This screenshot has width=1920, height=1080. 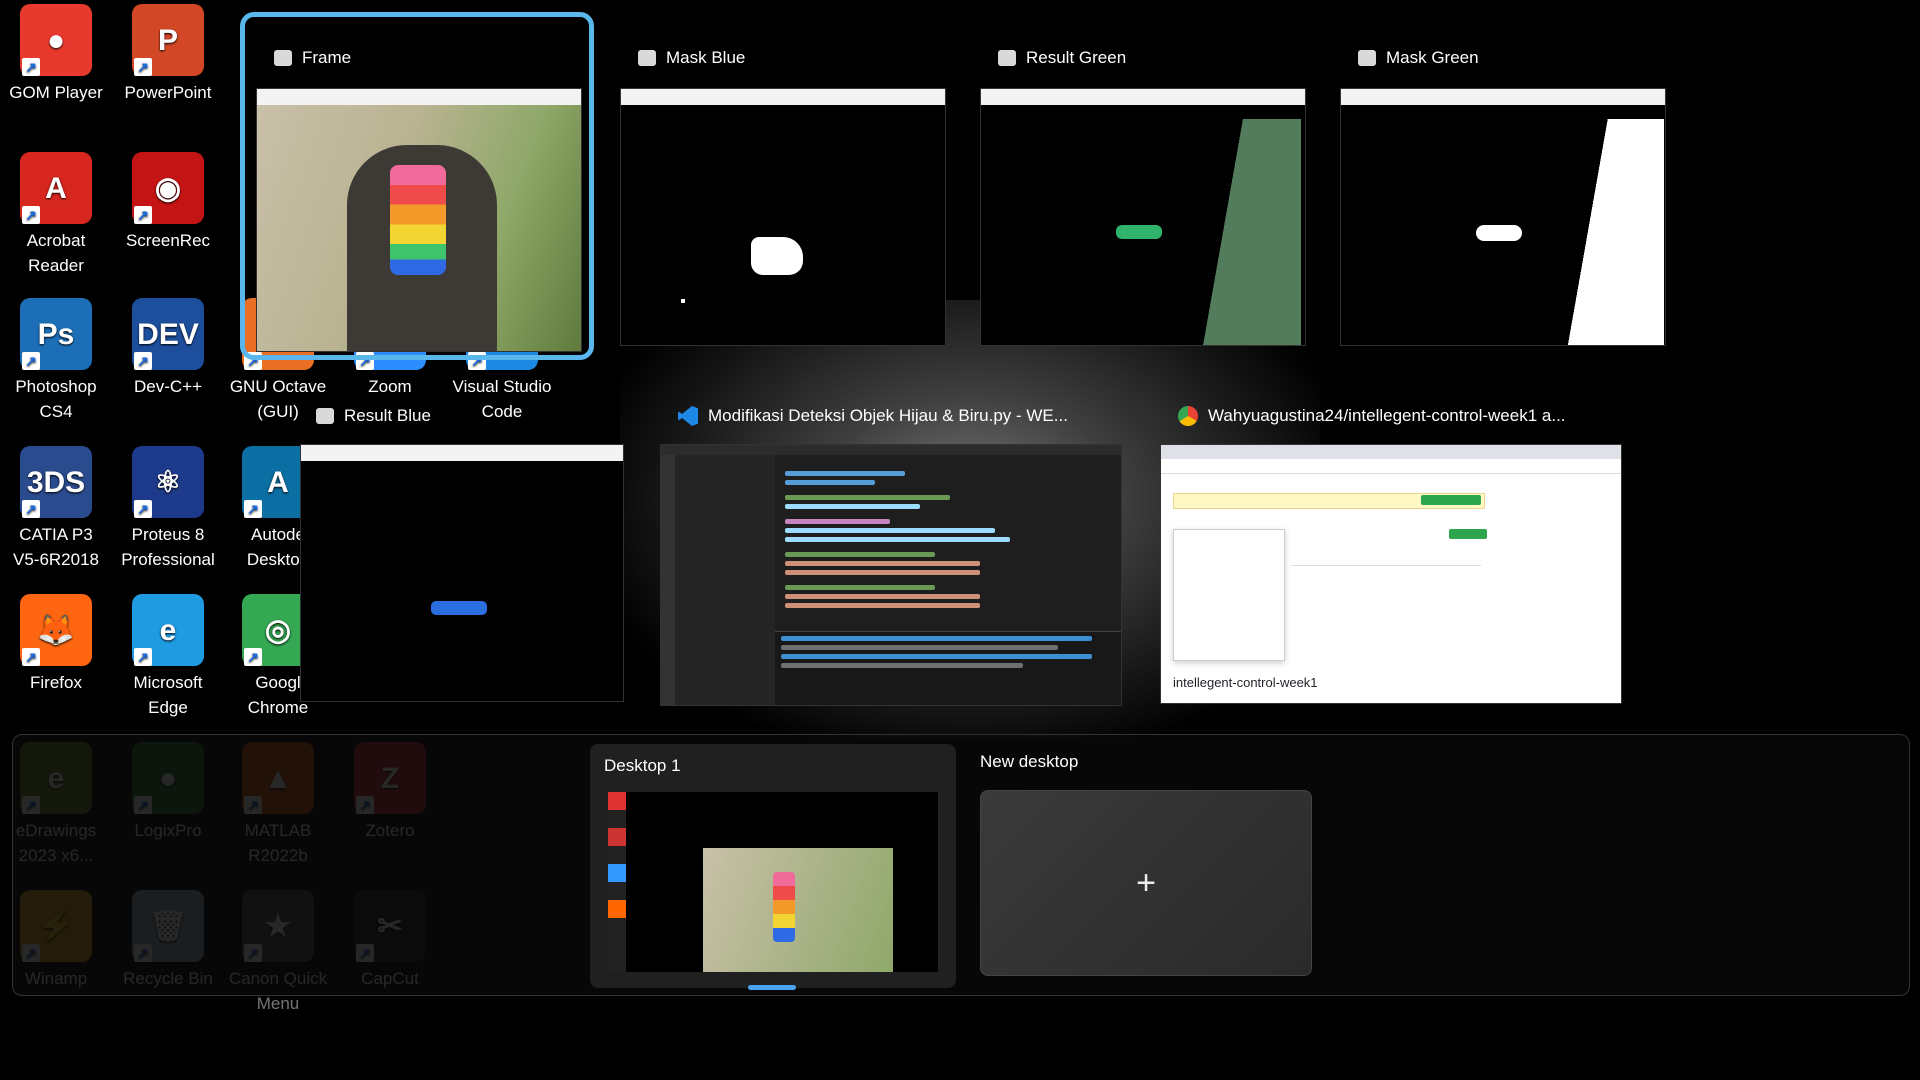 I want to click on desktop-shortcut-label: Zoom, so click(x=390, y=386).